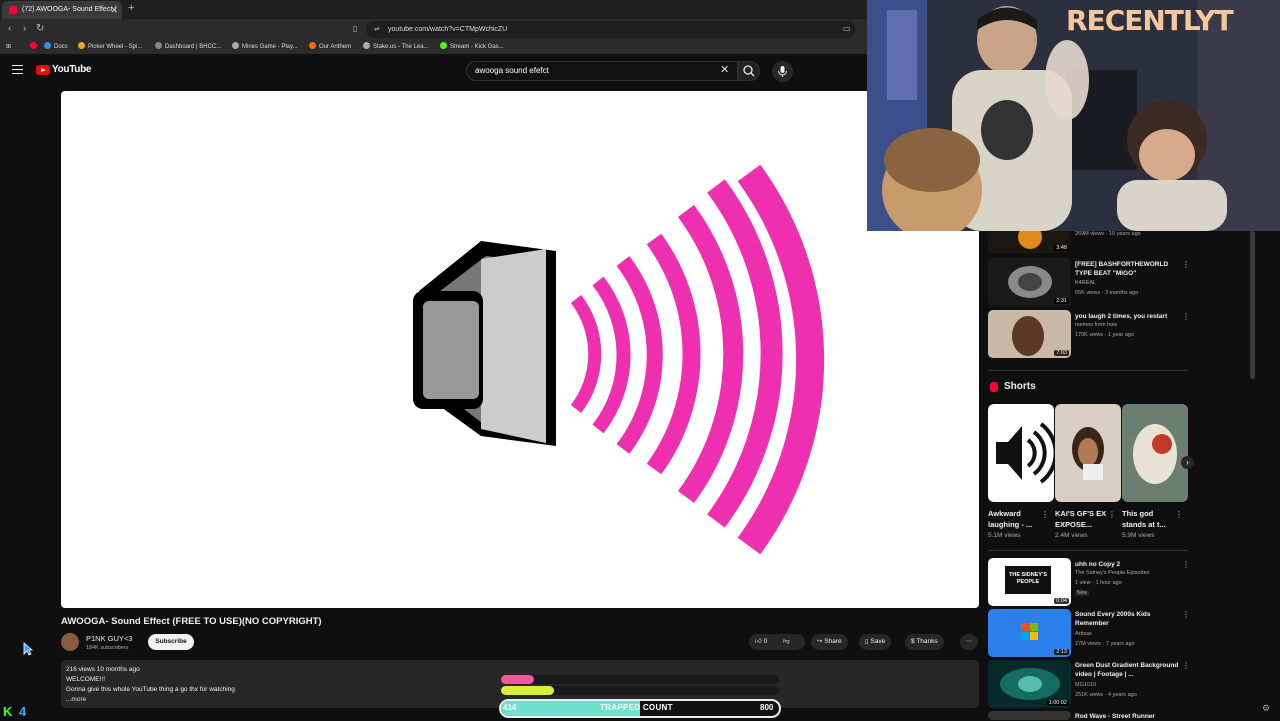 Image resolution: width=1280 pixels, height=721 pixels. Describe the element at coordinates (782, 71) in the screenshot. I see `voice-search-button` at that location.